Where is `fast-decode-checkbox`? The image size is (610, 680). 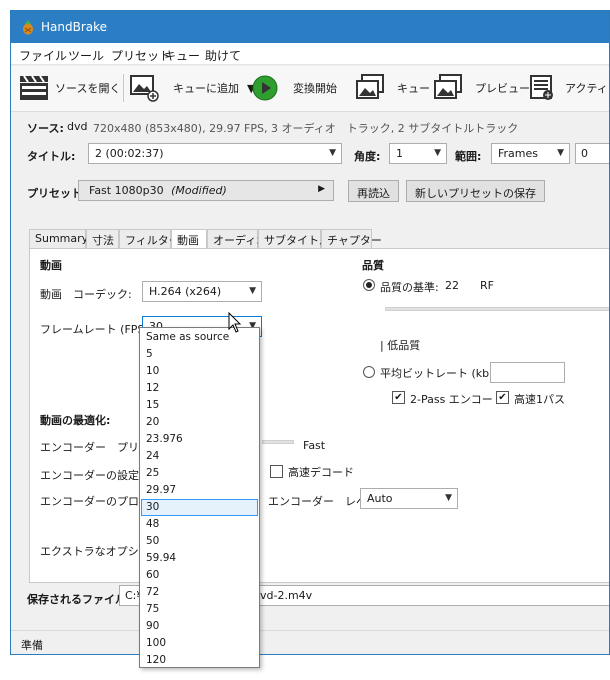
fast-decode-checkbox is located at coordinates (276, 471).